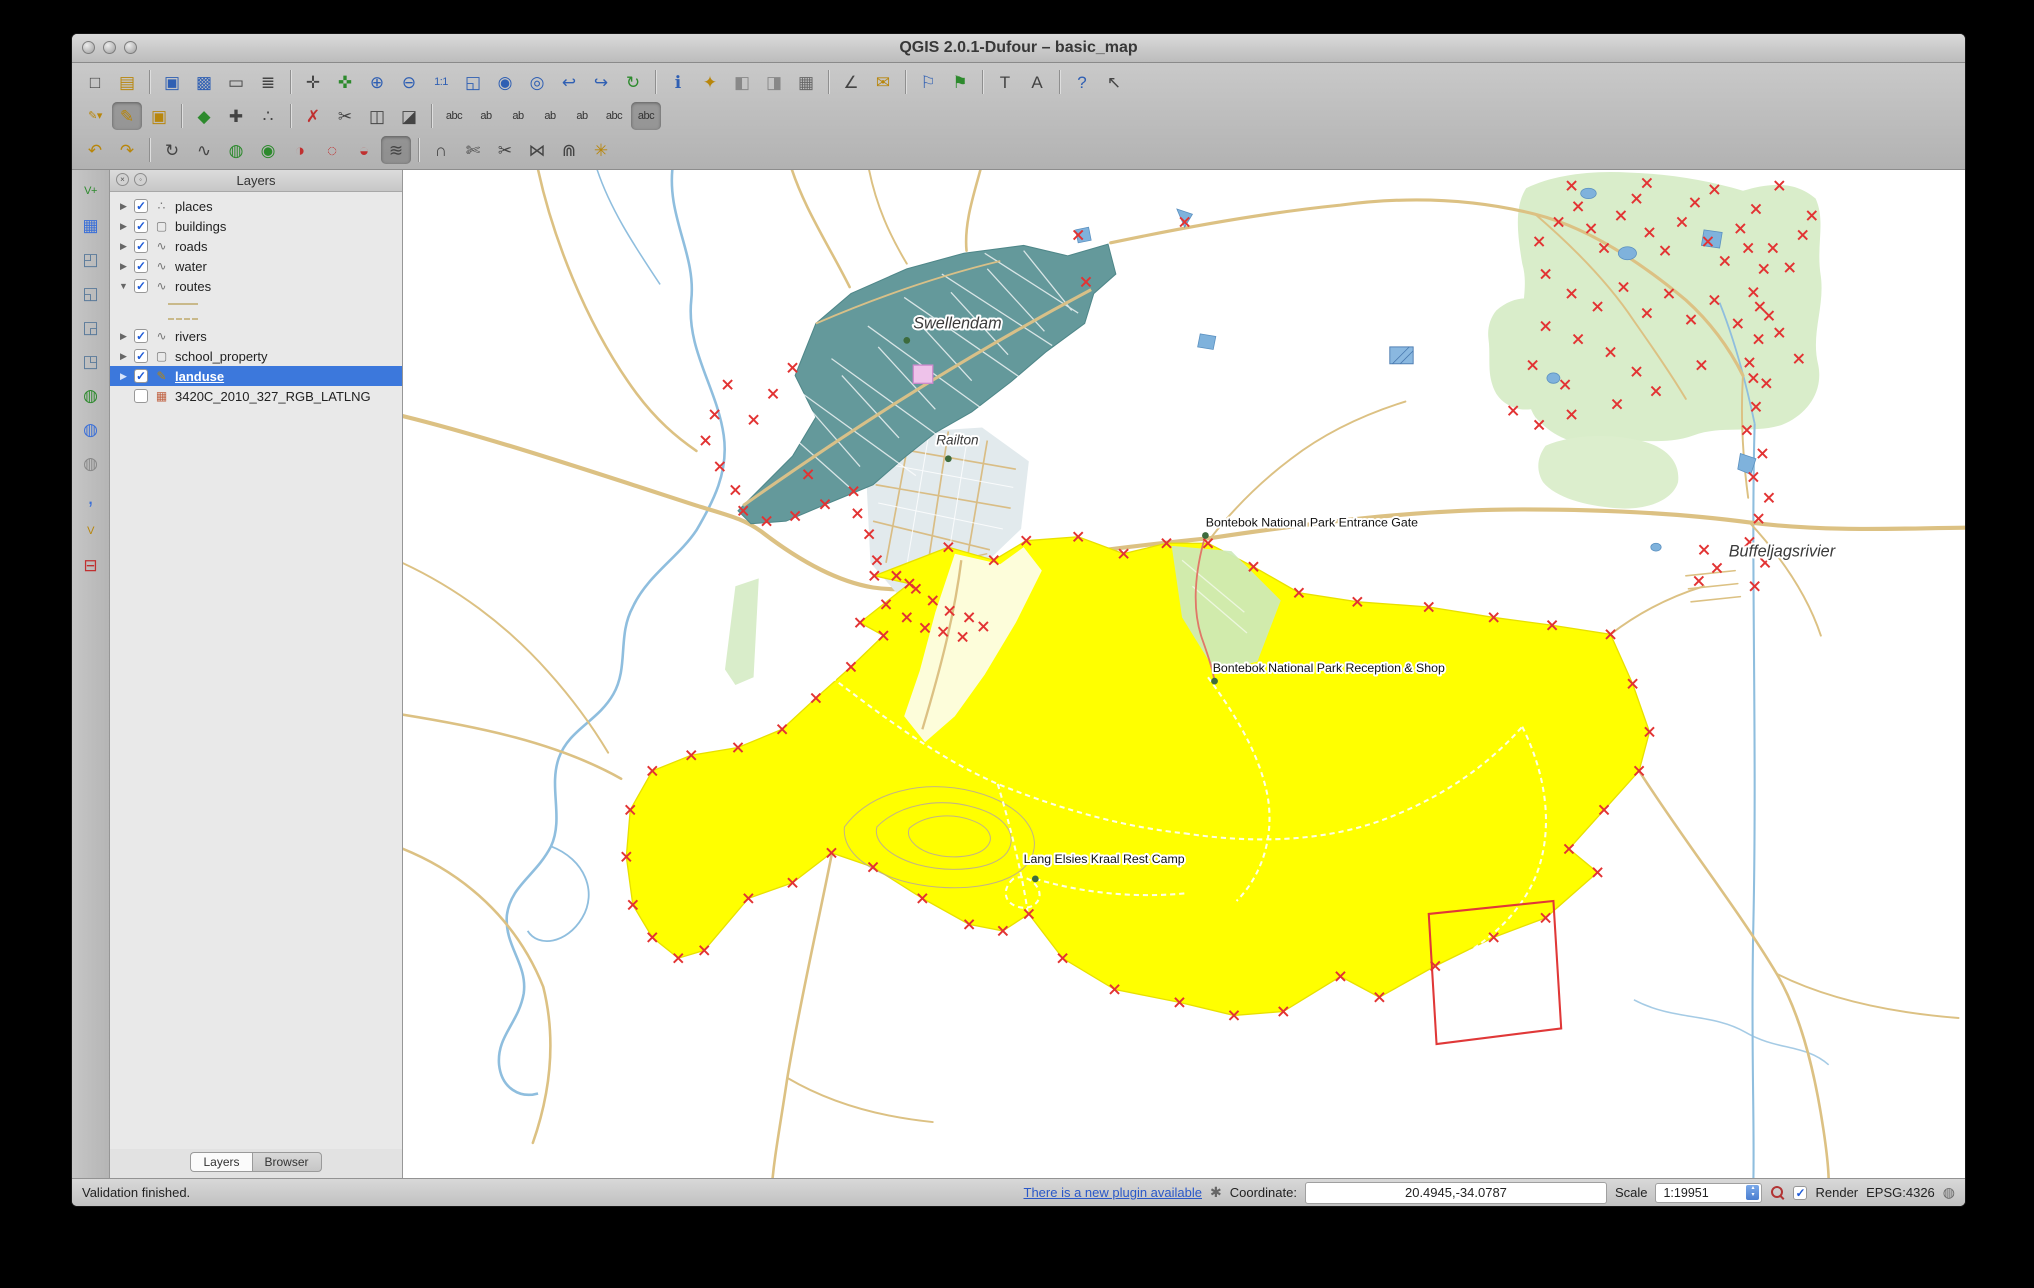  What do you see at coordinates (256, 396) in the screenshot?
I see `layer-item-3420C_2010_327_RGB_LATLNG: ▦ 3420C_2010_327_RGB_LATLNG` at bounding box center [256, 396].